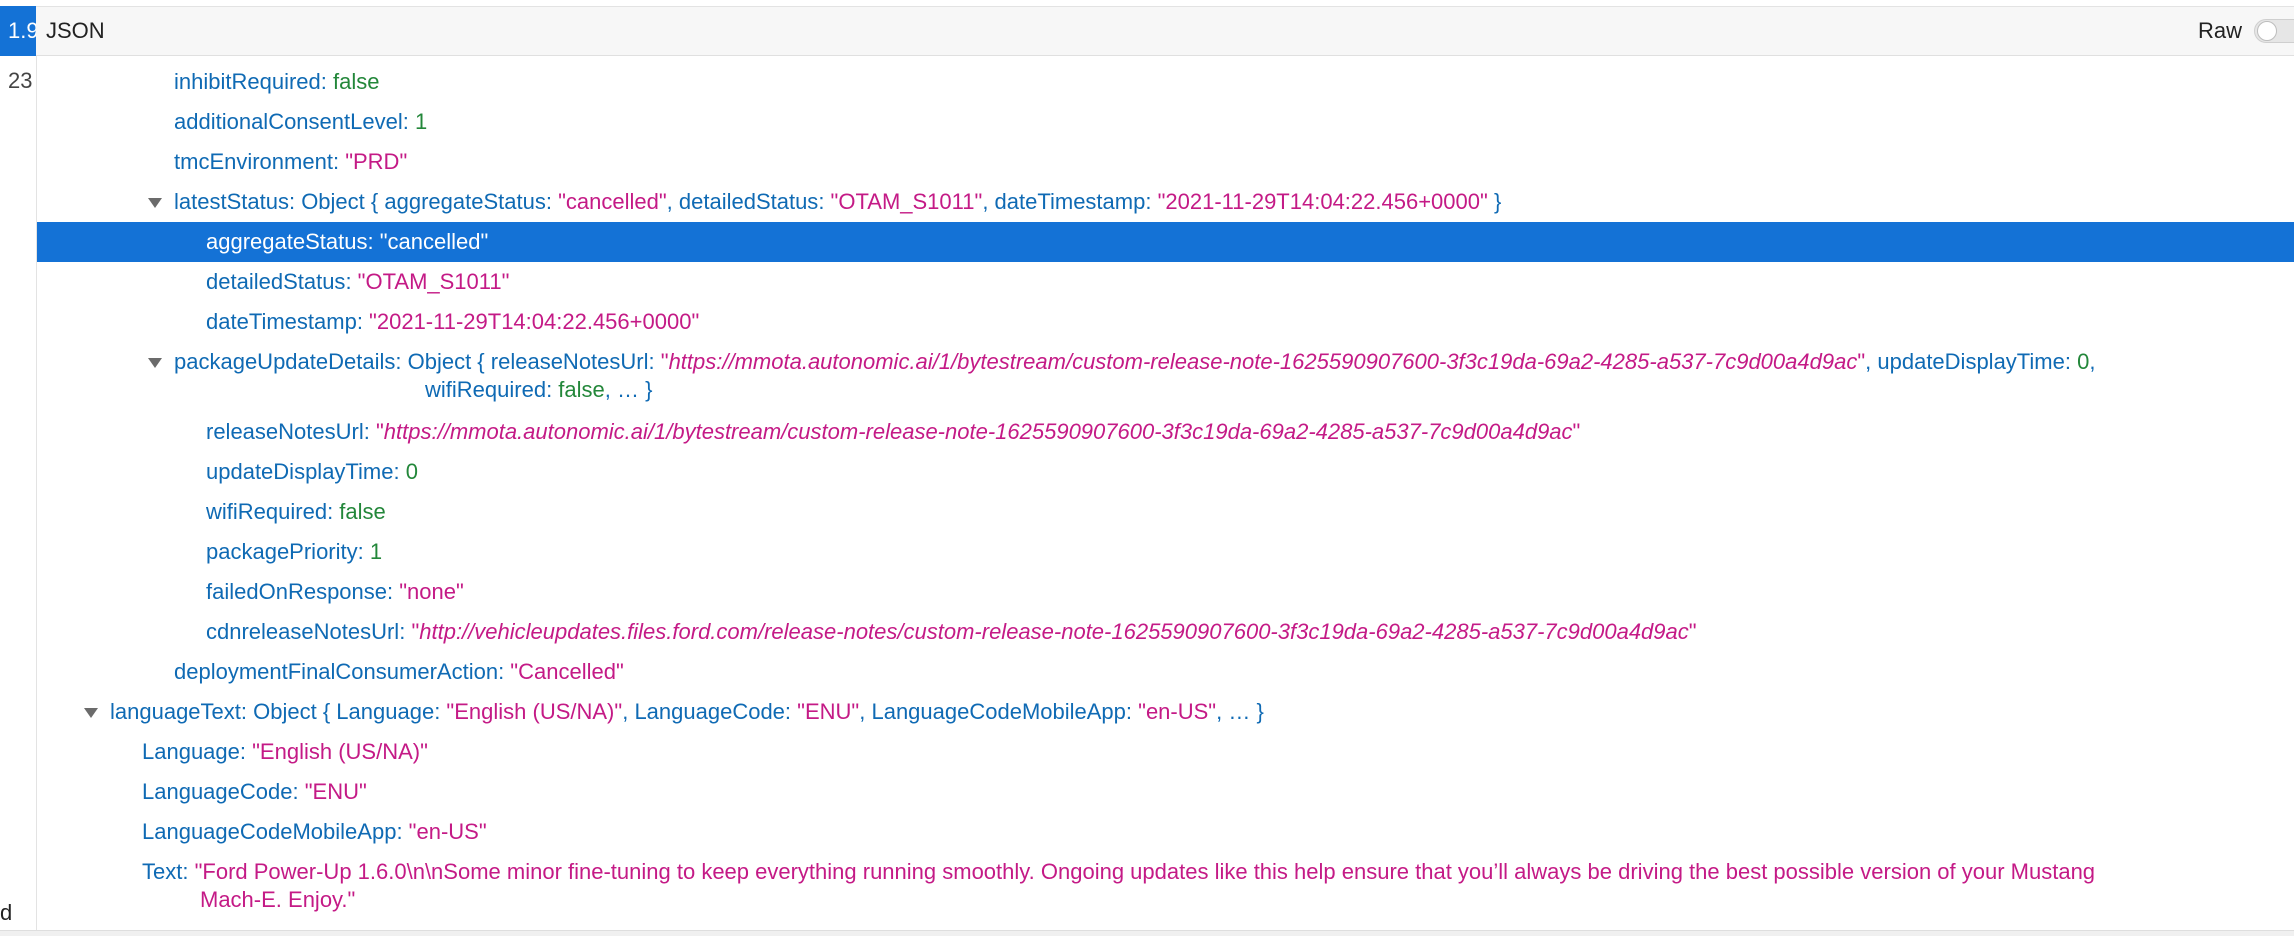 The width and height of the screenshot is (2294, 936). I want to click on tree-value: "OTAM_S1011", so click(433, 281).